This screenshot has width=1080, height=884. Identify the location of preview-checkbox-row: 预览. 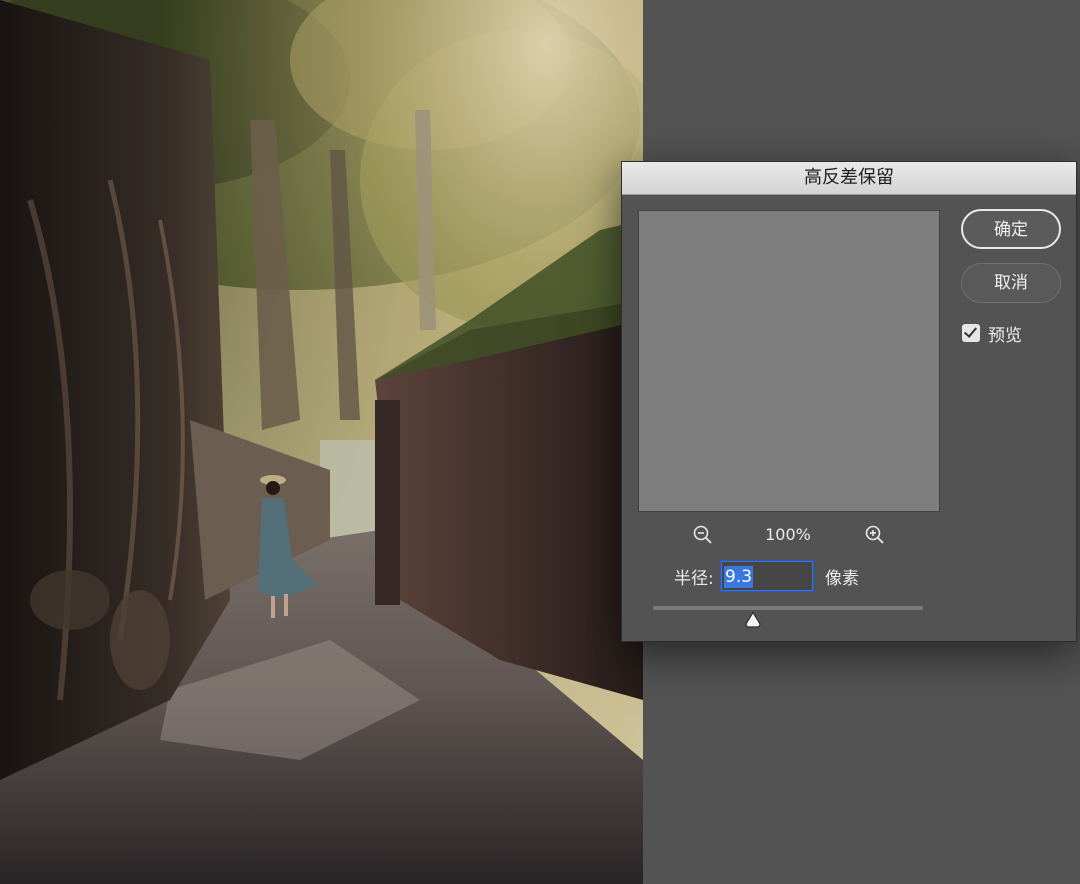
(992, 333).